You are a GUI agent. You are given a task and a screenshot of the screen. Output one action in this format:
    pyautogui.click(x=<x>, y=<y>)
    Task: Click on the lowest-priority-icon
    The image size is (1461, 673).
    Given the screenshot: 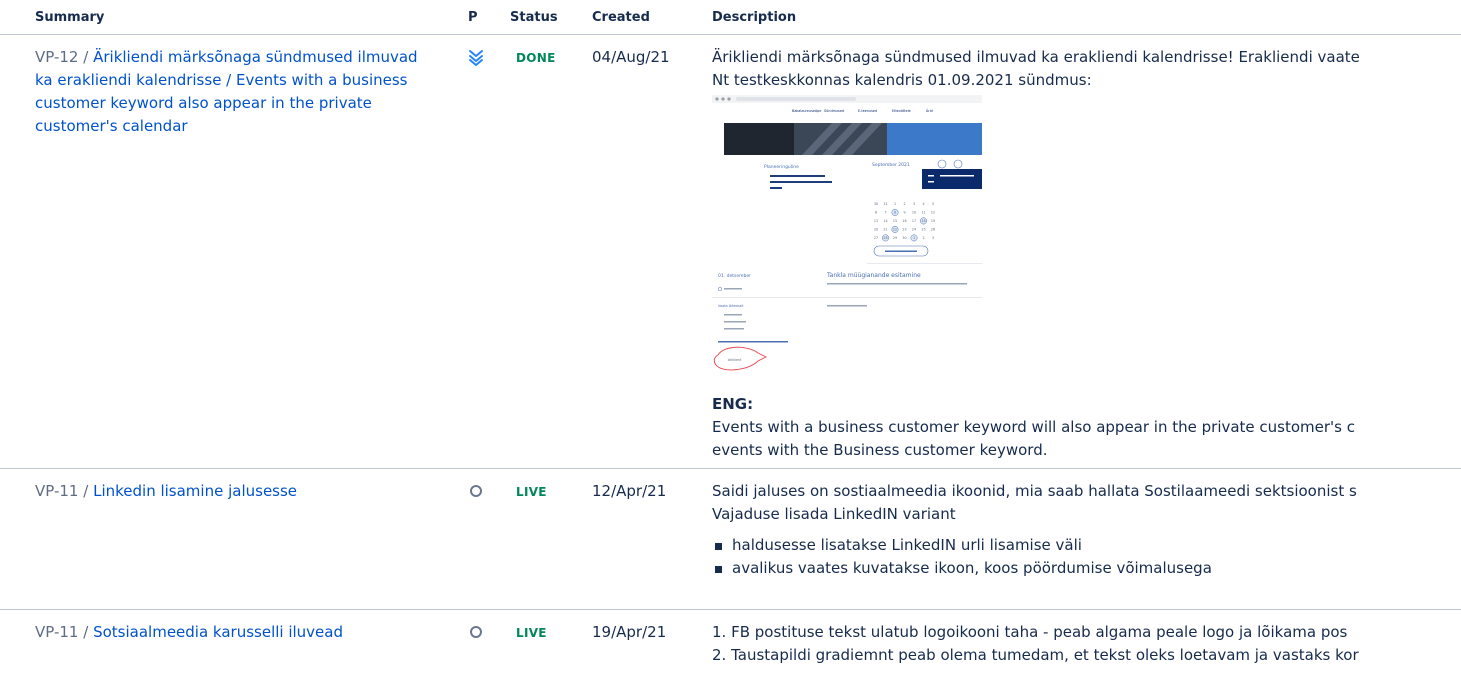 What is the action you would take?
    pyautogui.click(x=476, y=58)
    